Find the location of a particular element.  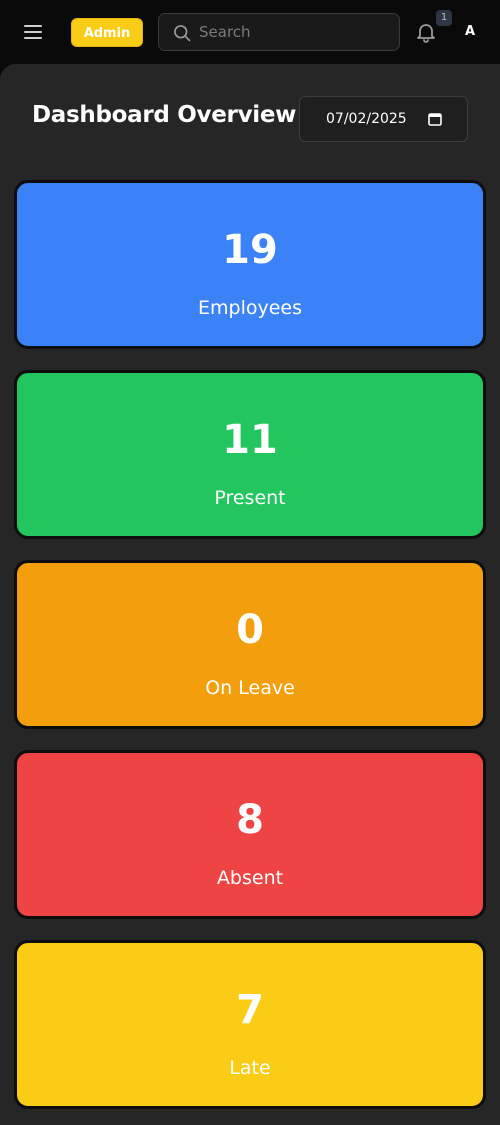

search-icon is located at coordinates (182, 33).